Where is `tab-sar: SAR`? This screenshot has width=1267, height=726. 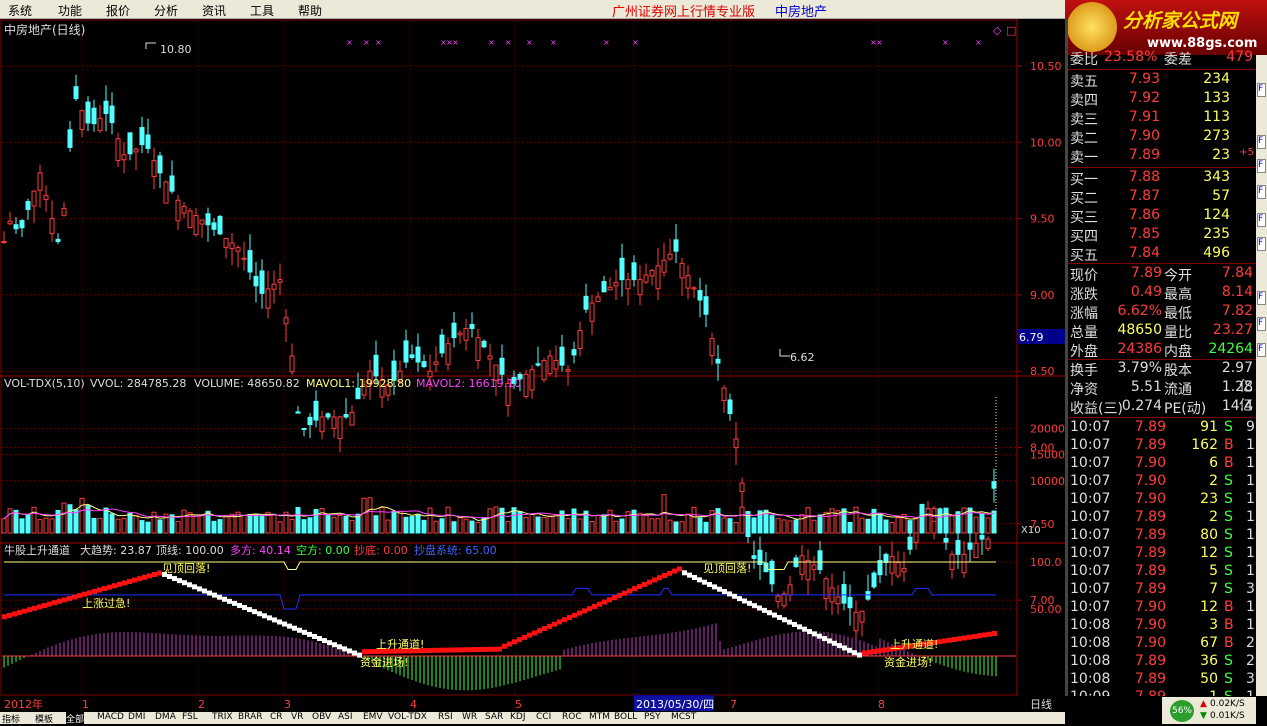 tab-sar: SAR is located at coordinates (494, 717).